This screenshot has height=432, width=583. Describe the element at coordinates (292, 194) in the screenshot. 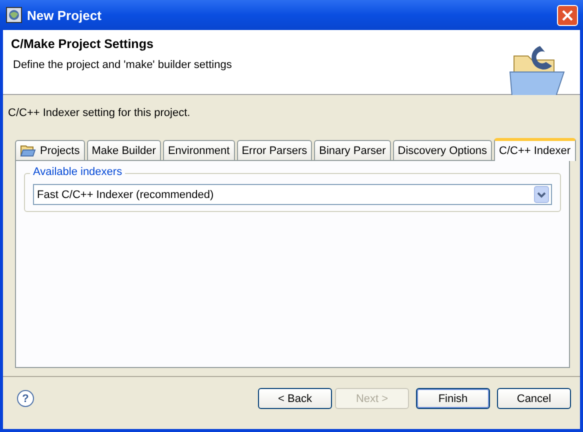

I see `indexer-dropdown: Fast C/C++ Indexer (recommended)` at that location.